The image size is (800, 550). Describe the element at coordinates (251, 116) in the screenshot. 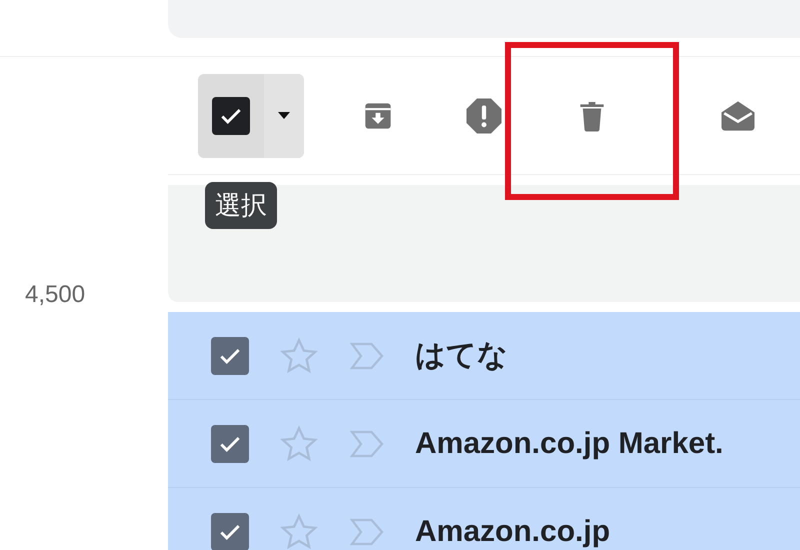

I see `select-button` at that location.